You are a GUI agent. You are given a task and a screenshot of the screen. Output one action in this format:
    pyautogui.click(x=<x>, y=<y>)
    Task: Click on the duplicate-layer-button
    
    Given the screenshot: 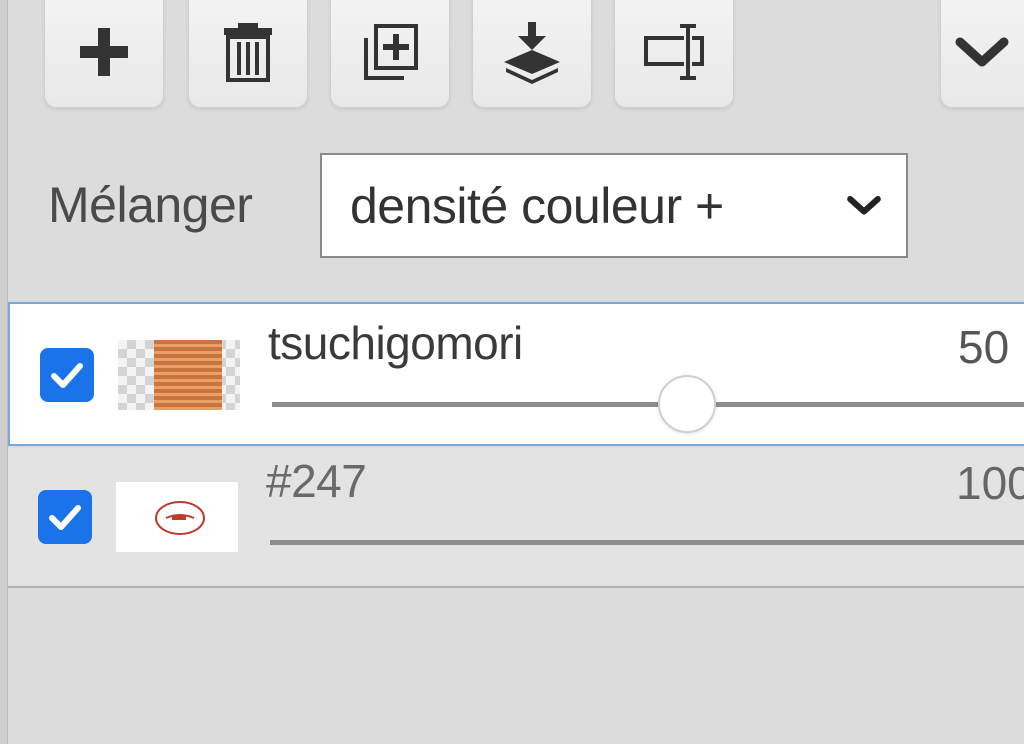 What is the action you would take?
    pyautogui.click(x=390, y=54)
    